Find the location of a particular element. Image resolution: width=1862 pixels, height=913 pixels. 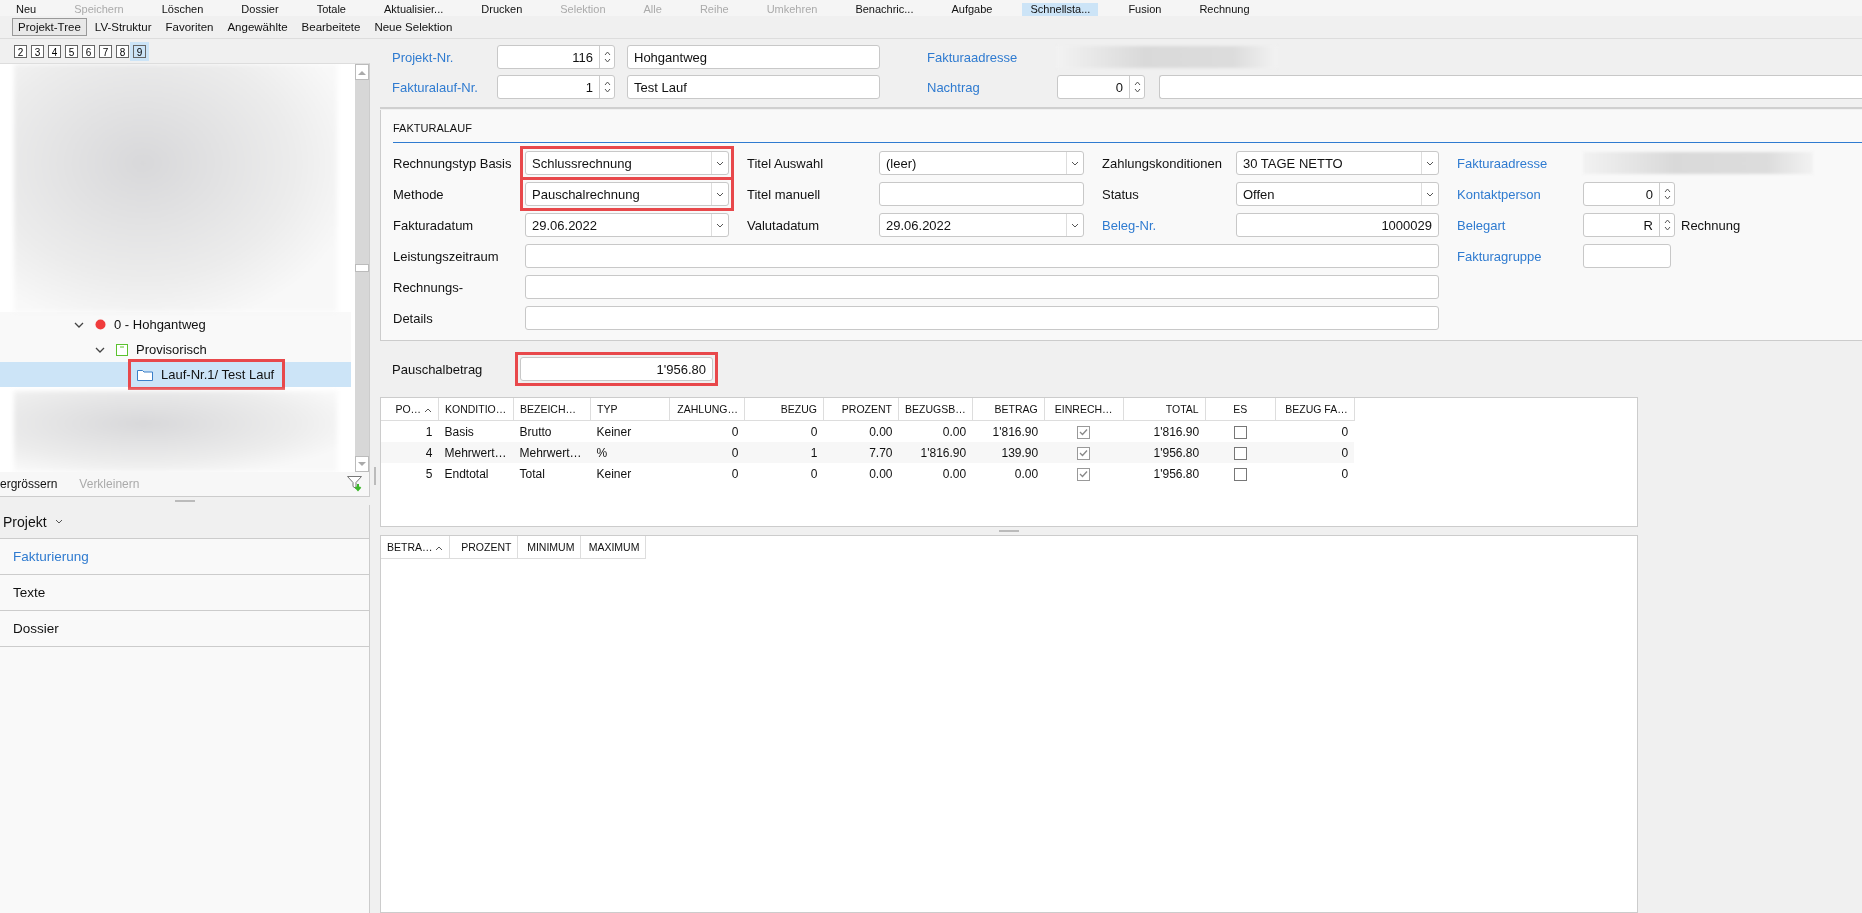

field-label: Titel manuell is located at coordinates (784, 194).